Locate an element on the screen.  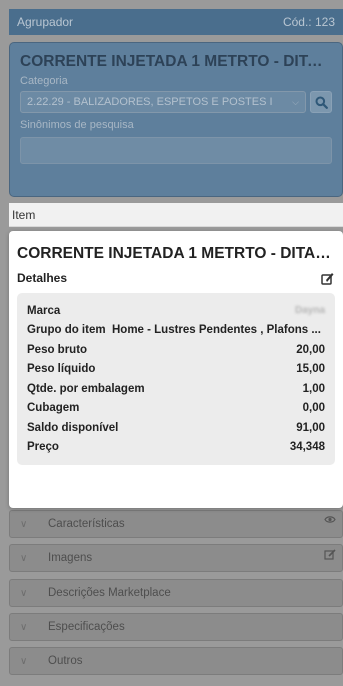
section-label: Características is located at coordinates (86, 524).